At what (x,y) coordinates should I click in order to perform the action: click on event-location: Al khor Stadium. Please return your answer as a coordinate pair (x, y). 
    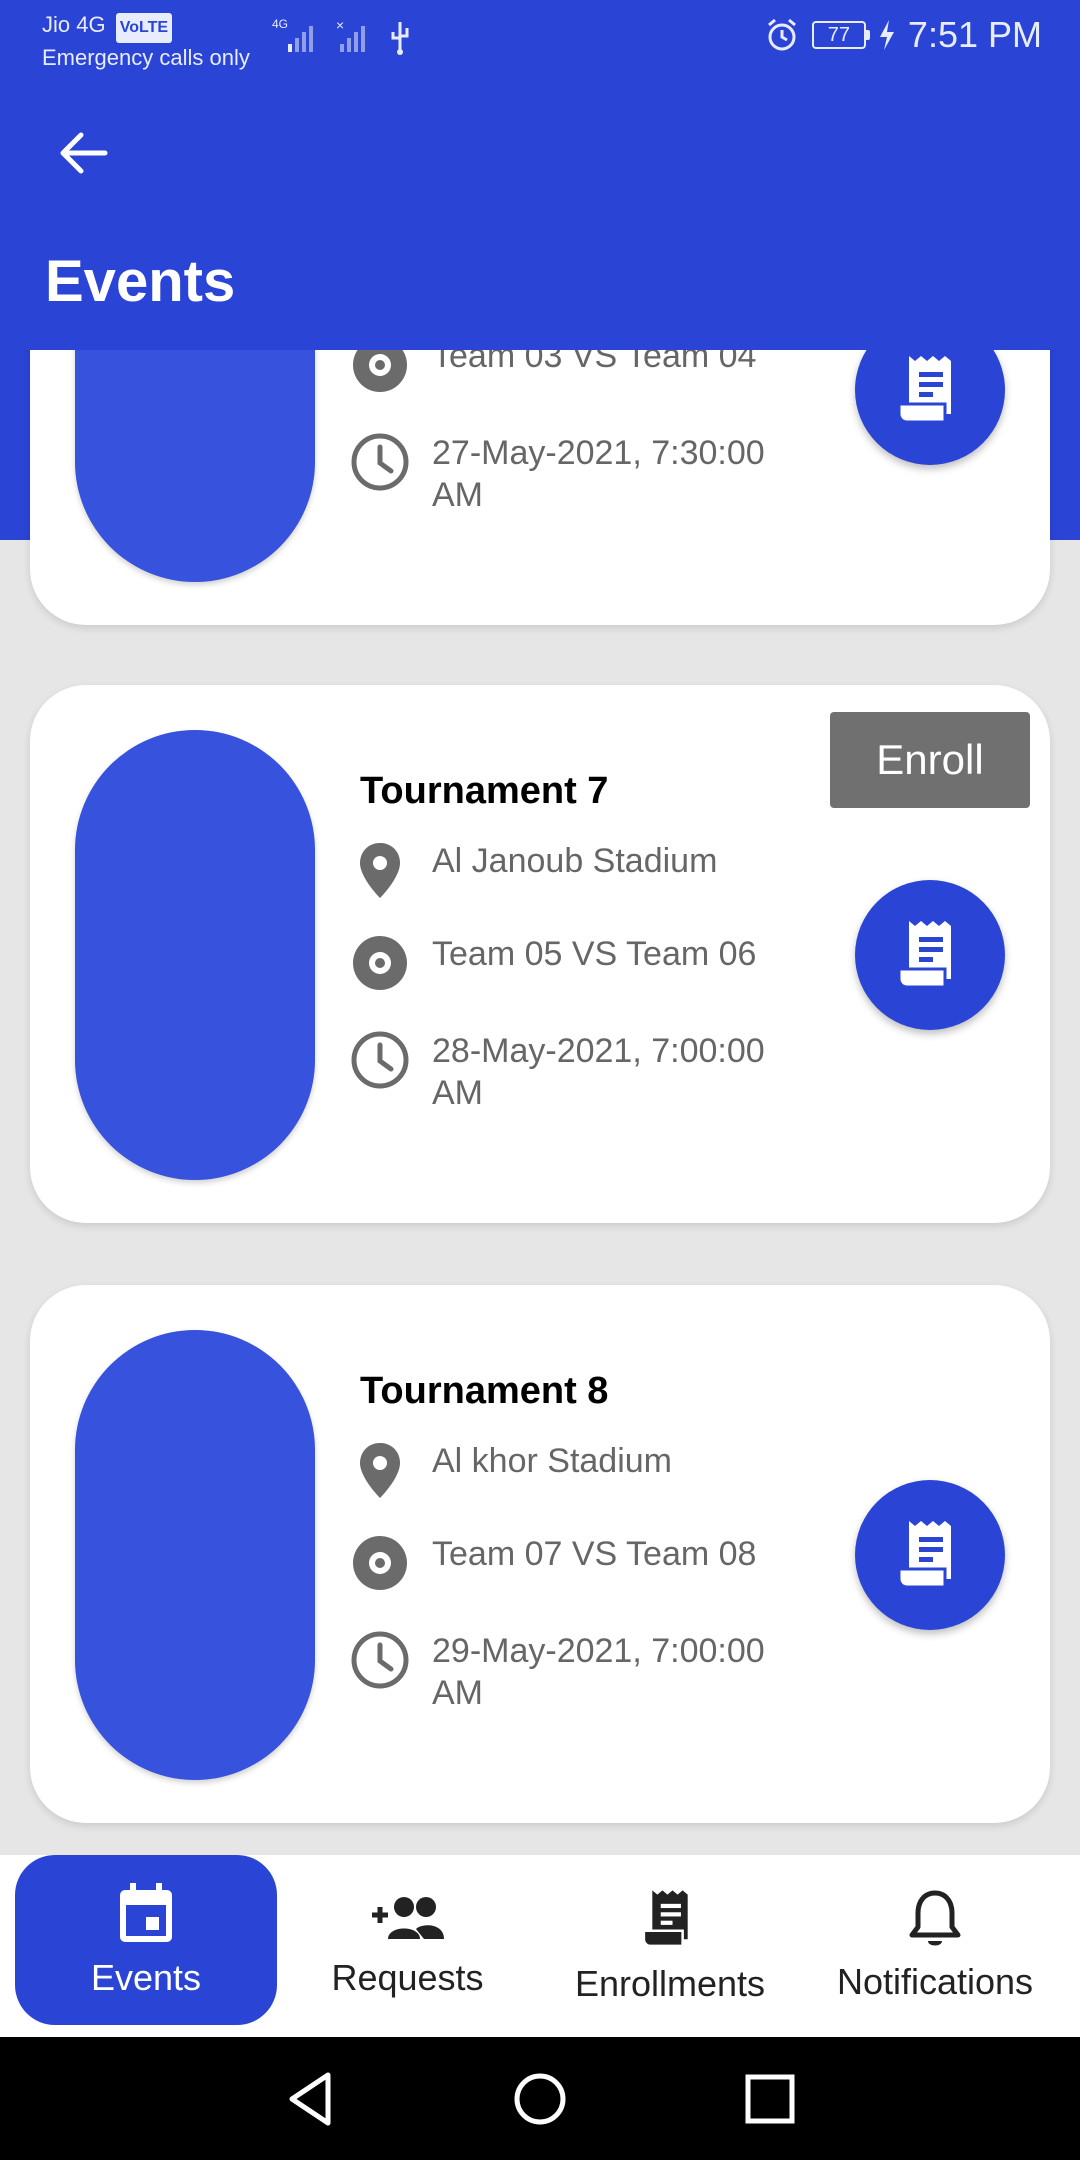
    Looking at the image, I should click on (552, 1461).